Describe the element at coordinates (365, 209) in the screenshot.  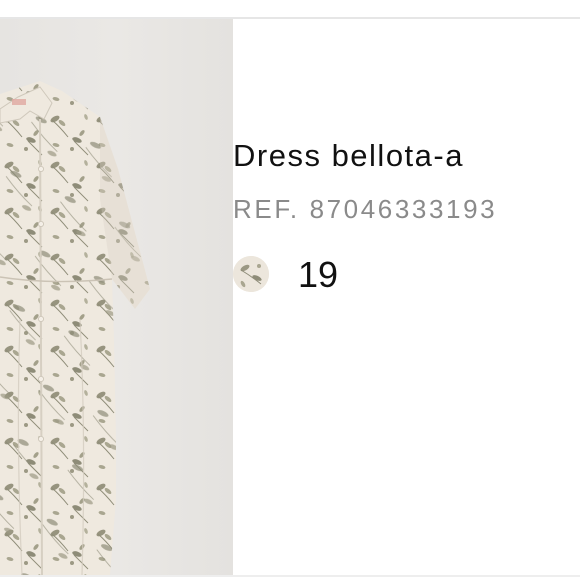
I see `product-reference: REF. 87046333193` at that location.